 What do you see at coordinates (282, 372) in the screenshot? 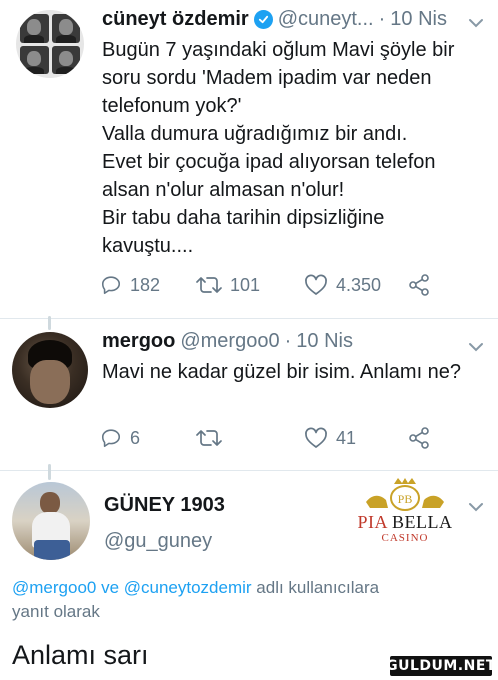
I see `tweet-text: Mavi ne kadar güzel bir isim. Anlamı ne?` at bounding box center [282, 372].